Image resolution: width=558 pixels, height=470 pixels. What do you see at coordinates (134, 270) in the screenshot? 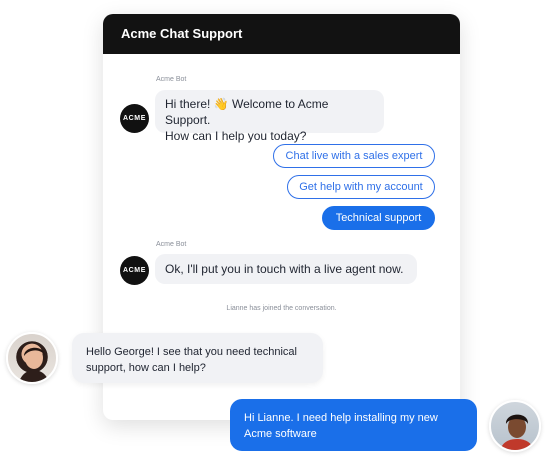
I see `bot-avatar-2: ACME` at bounding box center [134, 270].